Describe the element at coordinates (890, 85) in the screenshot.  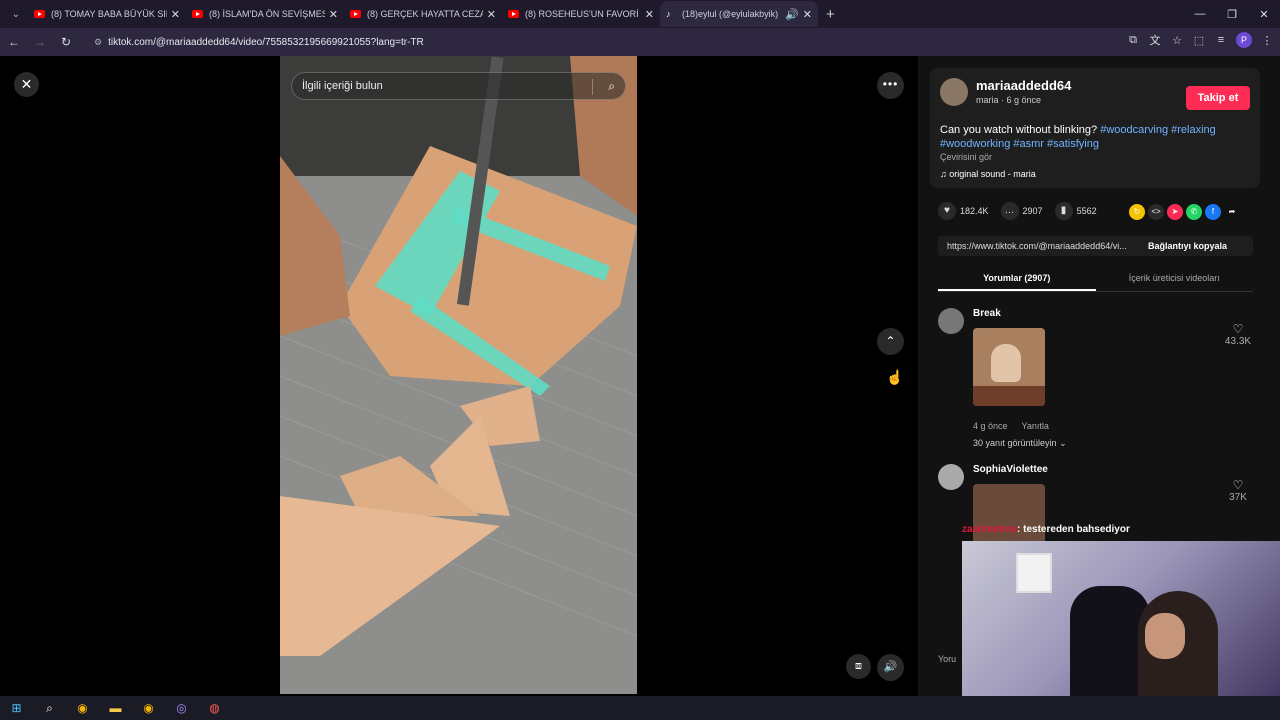
I see `more-options-button: •••` at that location.